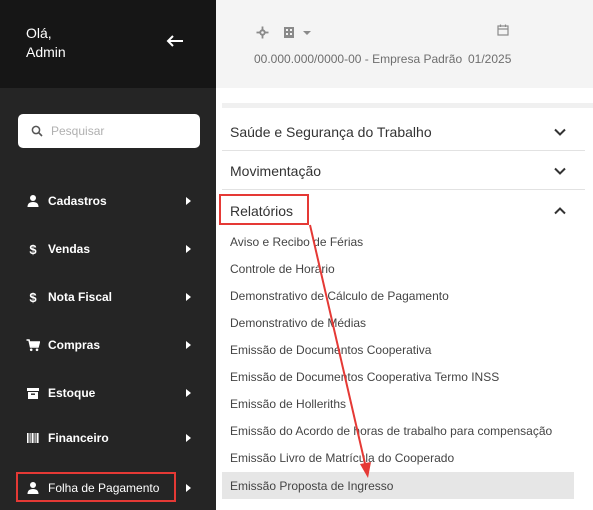  Describe the element at coordinates (282, 268) in the screenshot. I see `report-label: Controle de Horário` at that location.